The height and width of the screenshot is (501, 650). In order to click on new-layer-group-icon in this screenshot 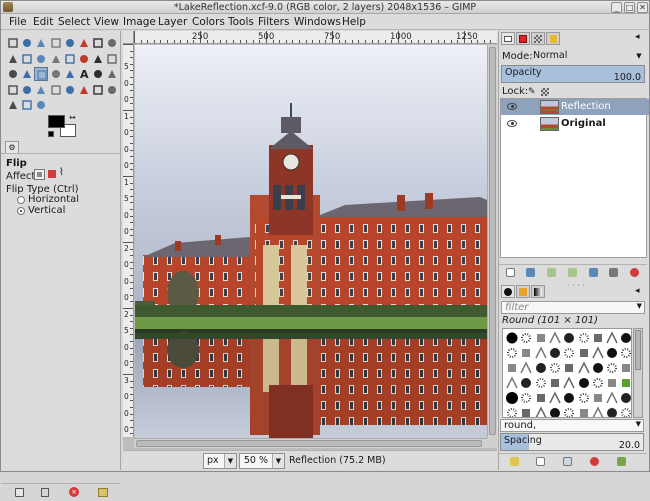, I will do `click(530, 272)`.